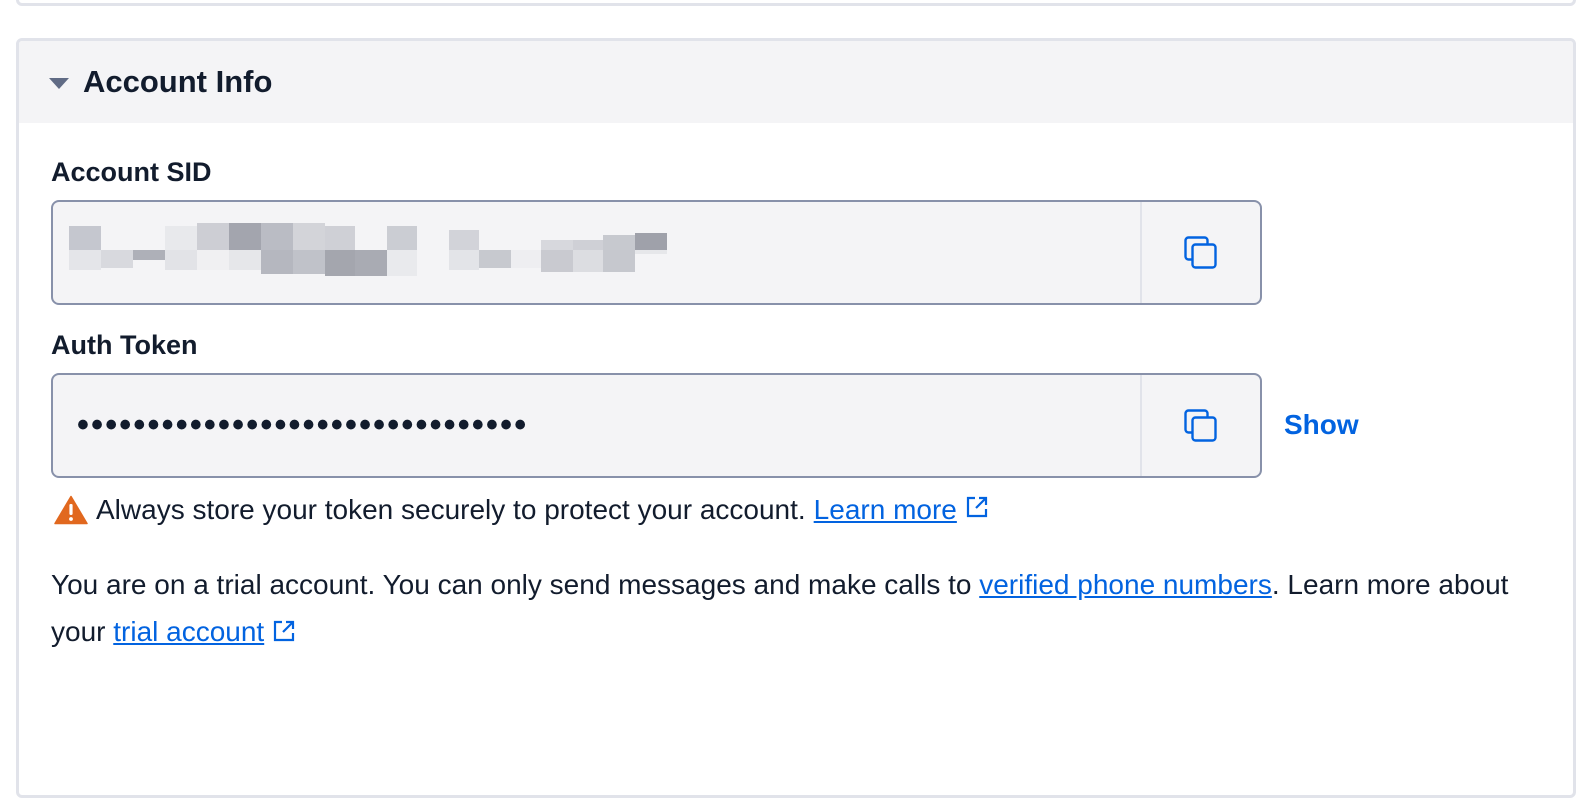  I want to click on redacted-value, so click(368, 252).